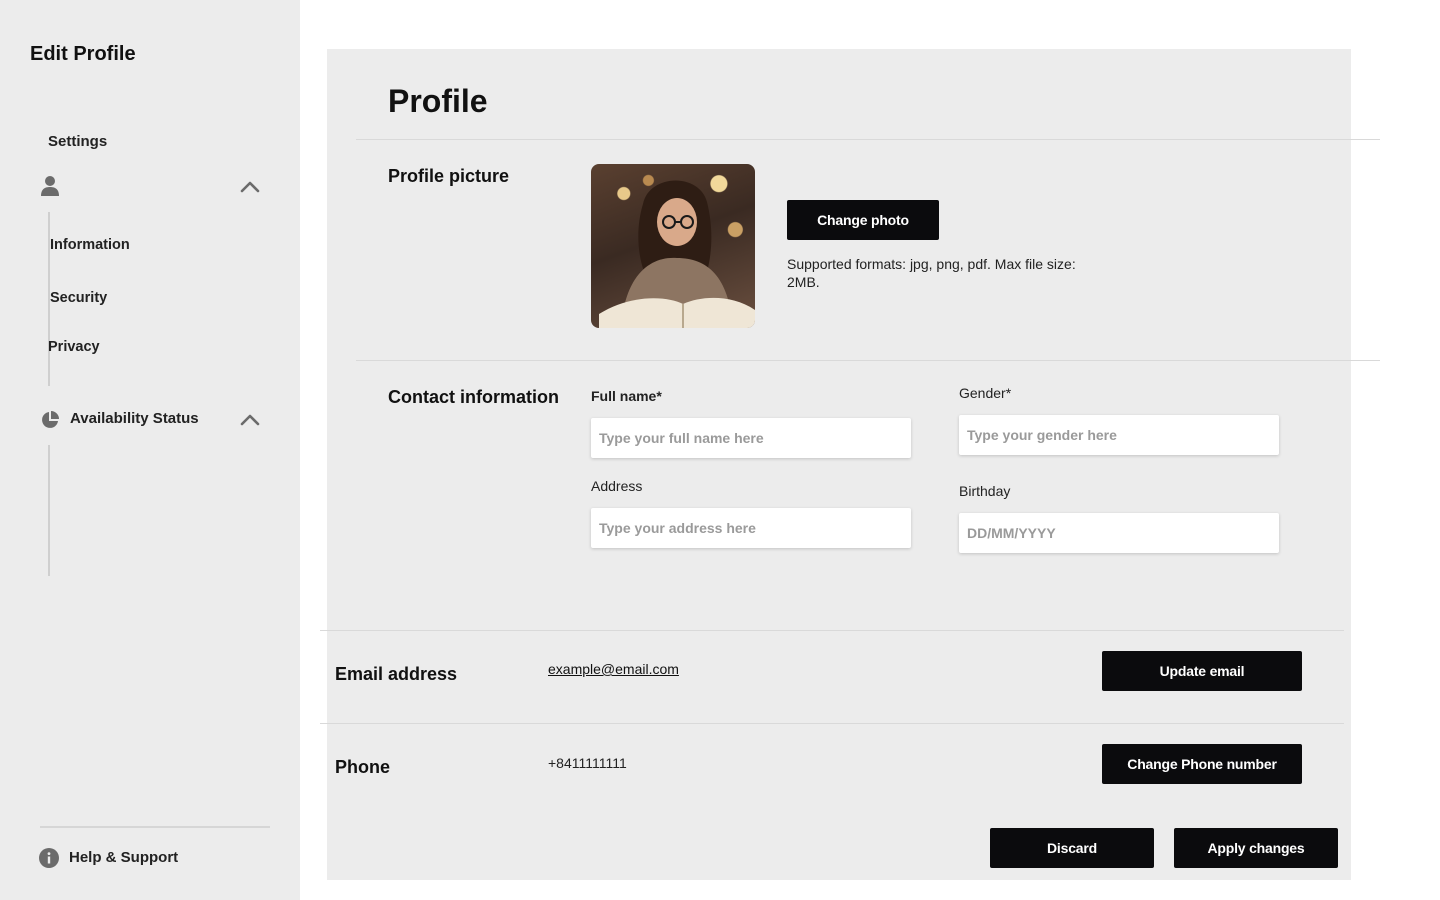  Describe the element at coordinates (49, 510) in the screenshot. I see `availability-group-line` at that location.